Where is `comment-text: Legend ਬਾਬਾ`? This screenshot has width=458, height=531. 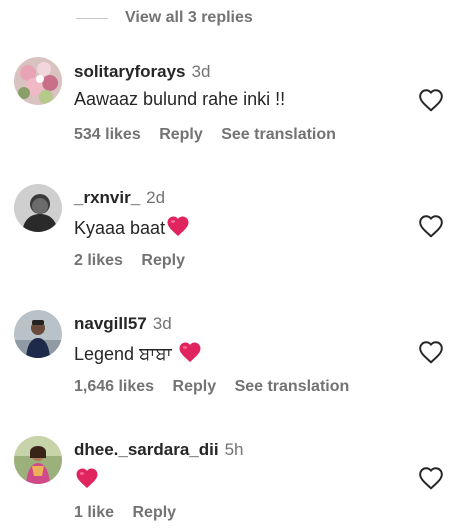
comment-text: Legend ਬਾਬਾ is located at coordinates (138, 354).